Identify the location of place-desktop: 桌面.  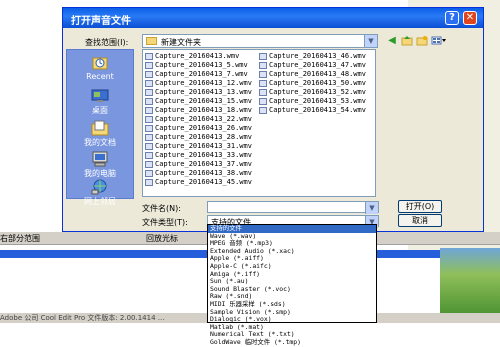
(100, 102).